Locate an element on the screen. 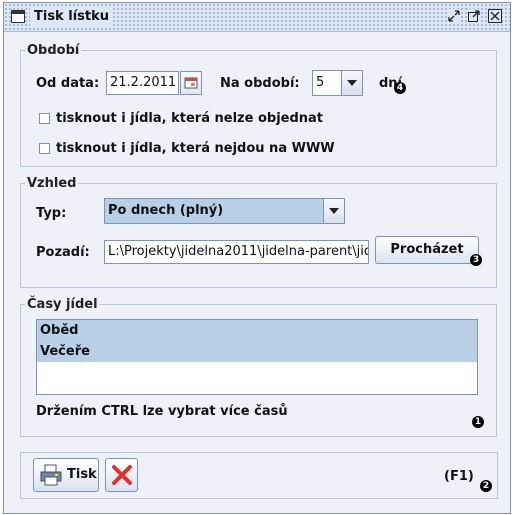 Image resolution: width=515 pixels, height=515 pixels. casy-legend: Časy jídel is located at coordinates (62, 304).